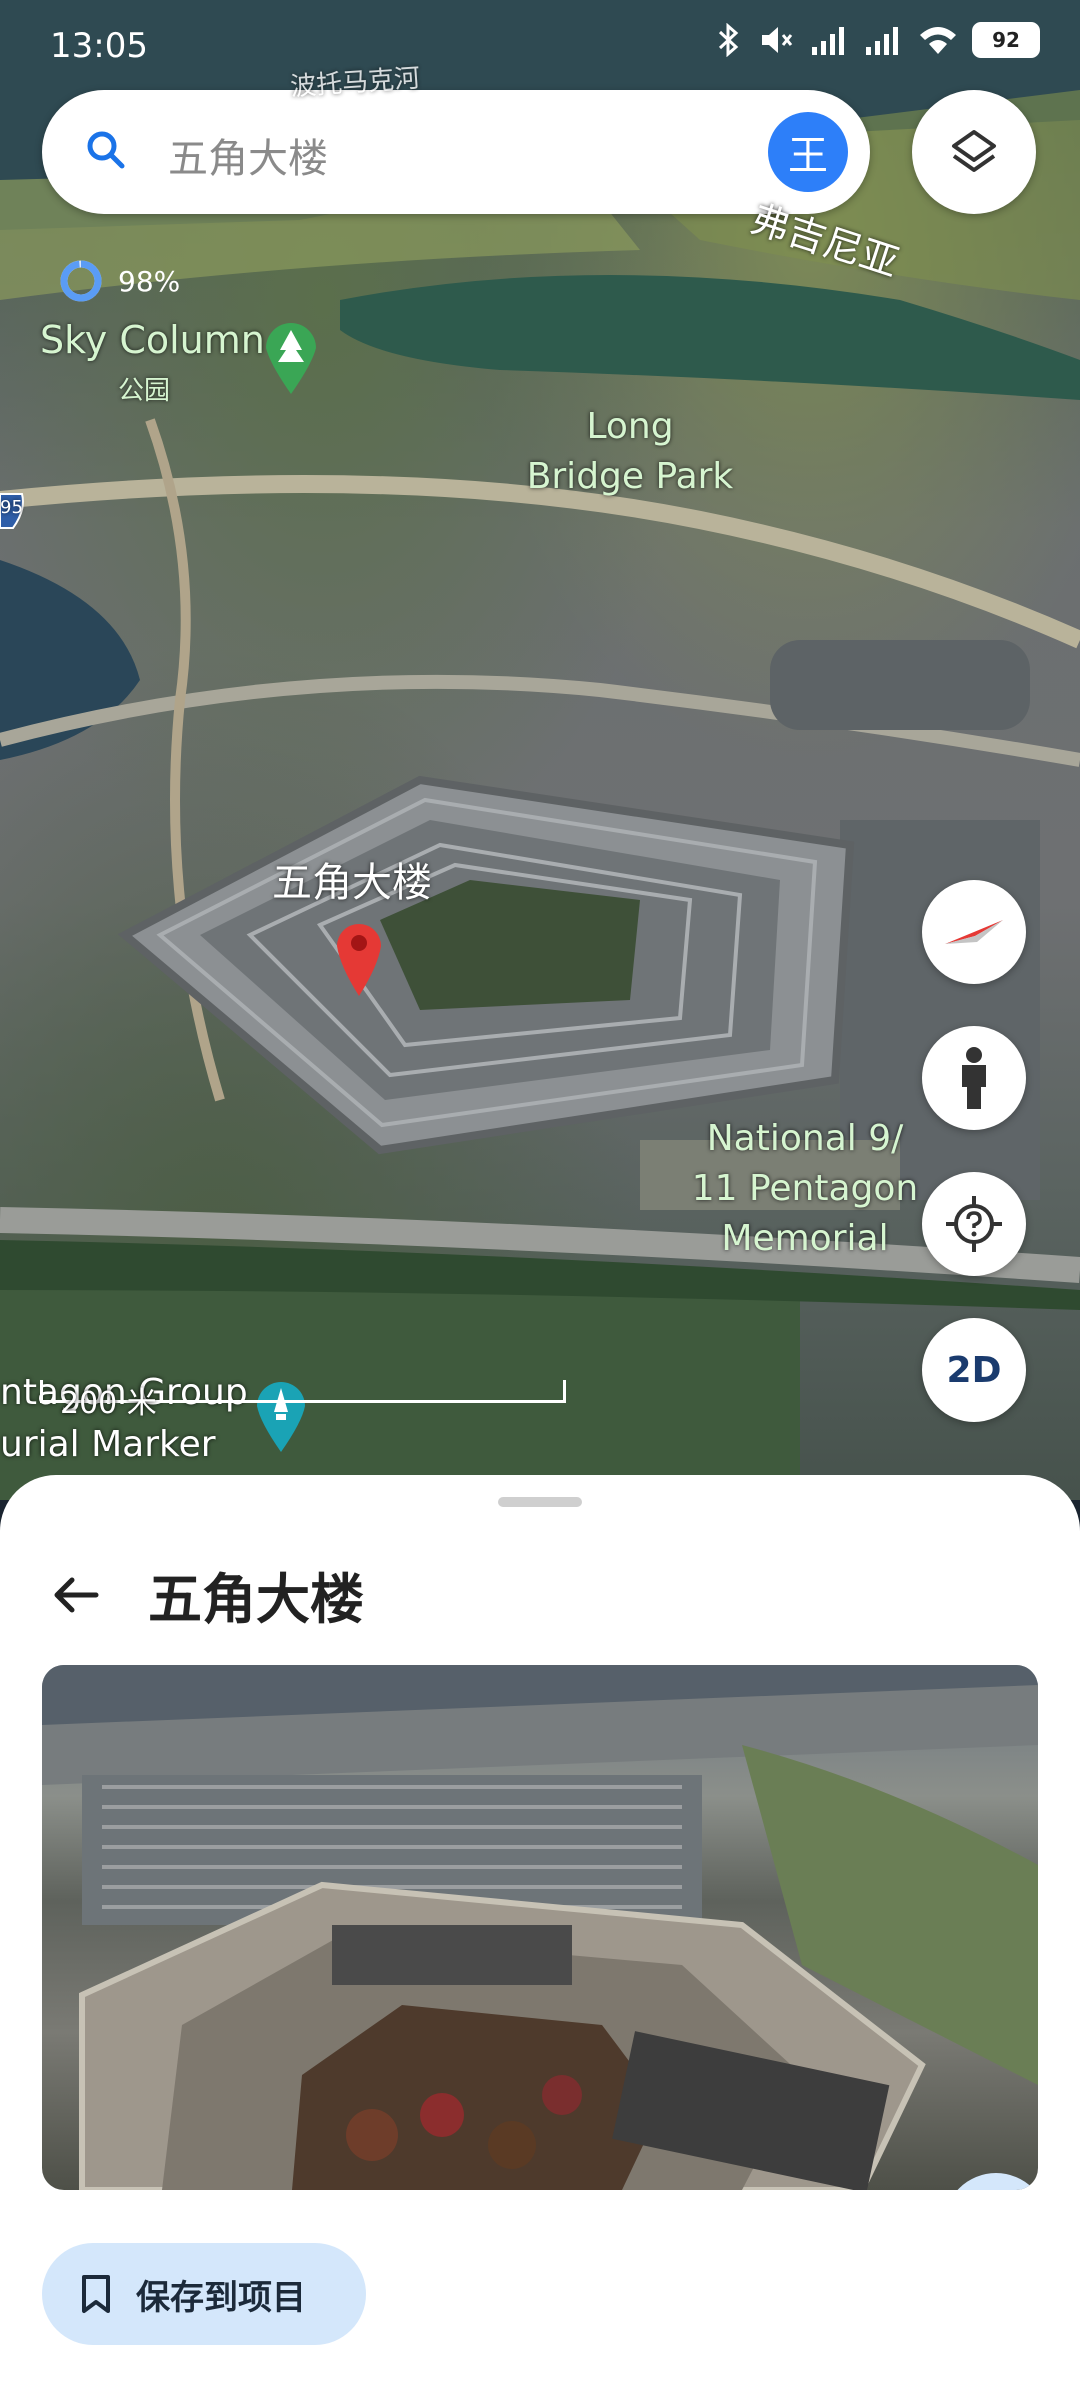 The height and width of the screenshot is (2400, 1080). Describe the element at coordinates (96, 2294) in the screenshot. I see `bookmark-icon` at that location.